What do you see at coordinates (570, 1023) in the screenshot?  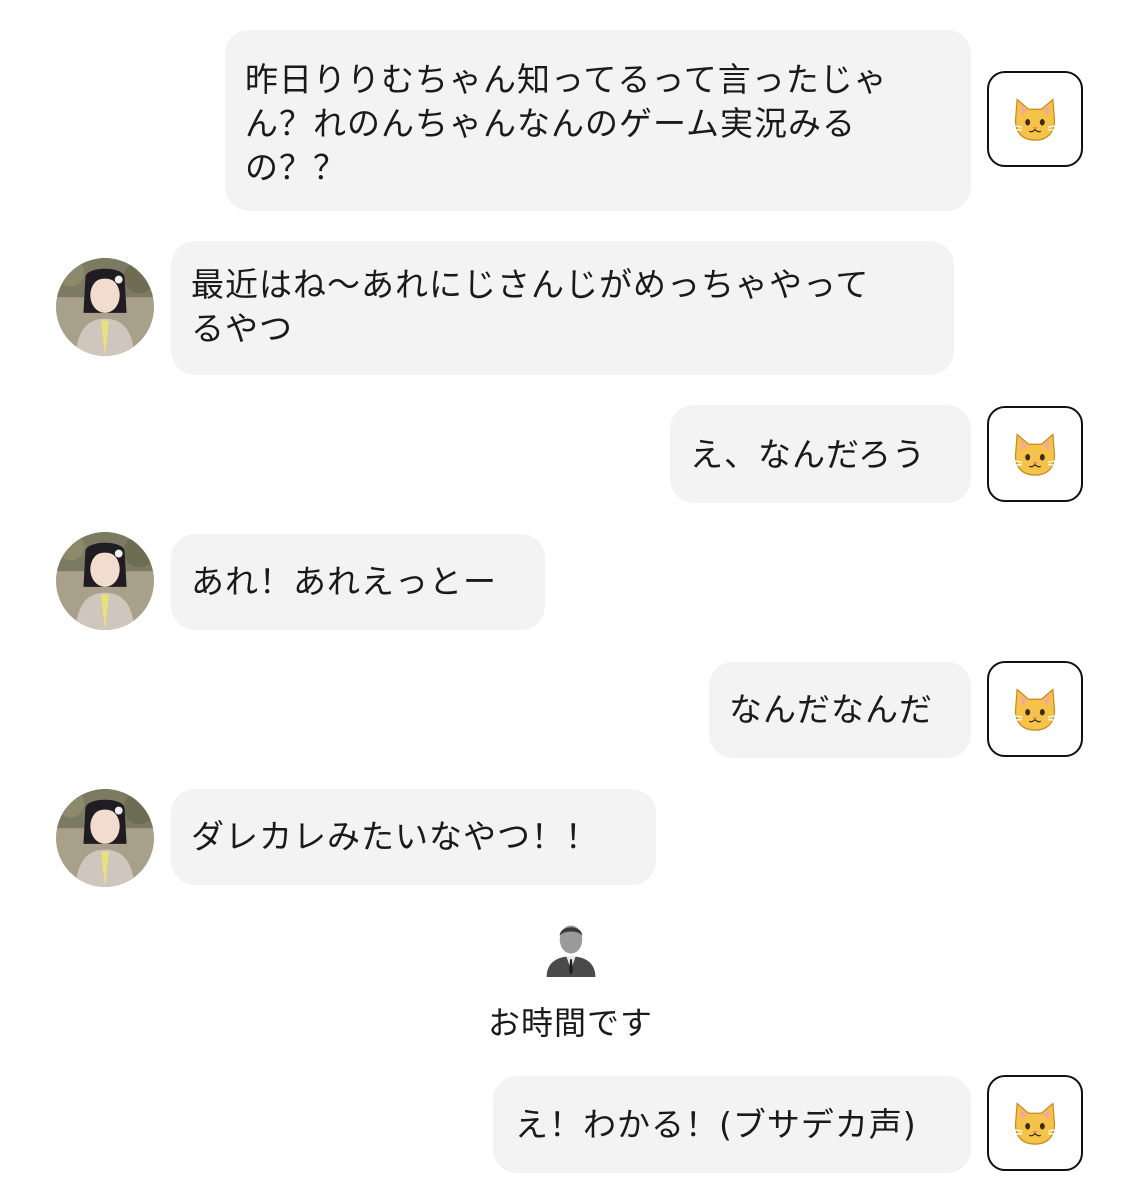 I see `system-message: お時間です` at bounding box center [570, 1023].